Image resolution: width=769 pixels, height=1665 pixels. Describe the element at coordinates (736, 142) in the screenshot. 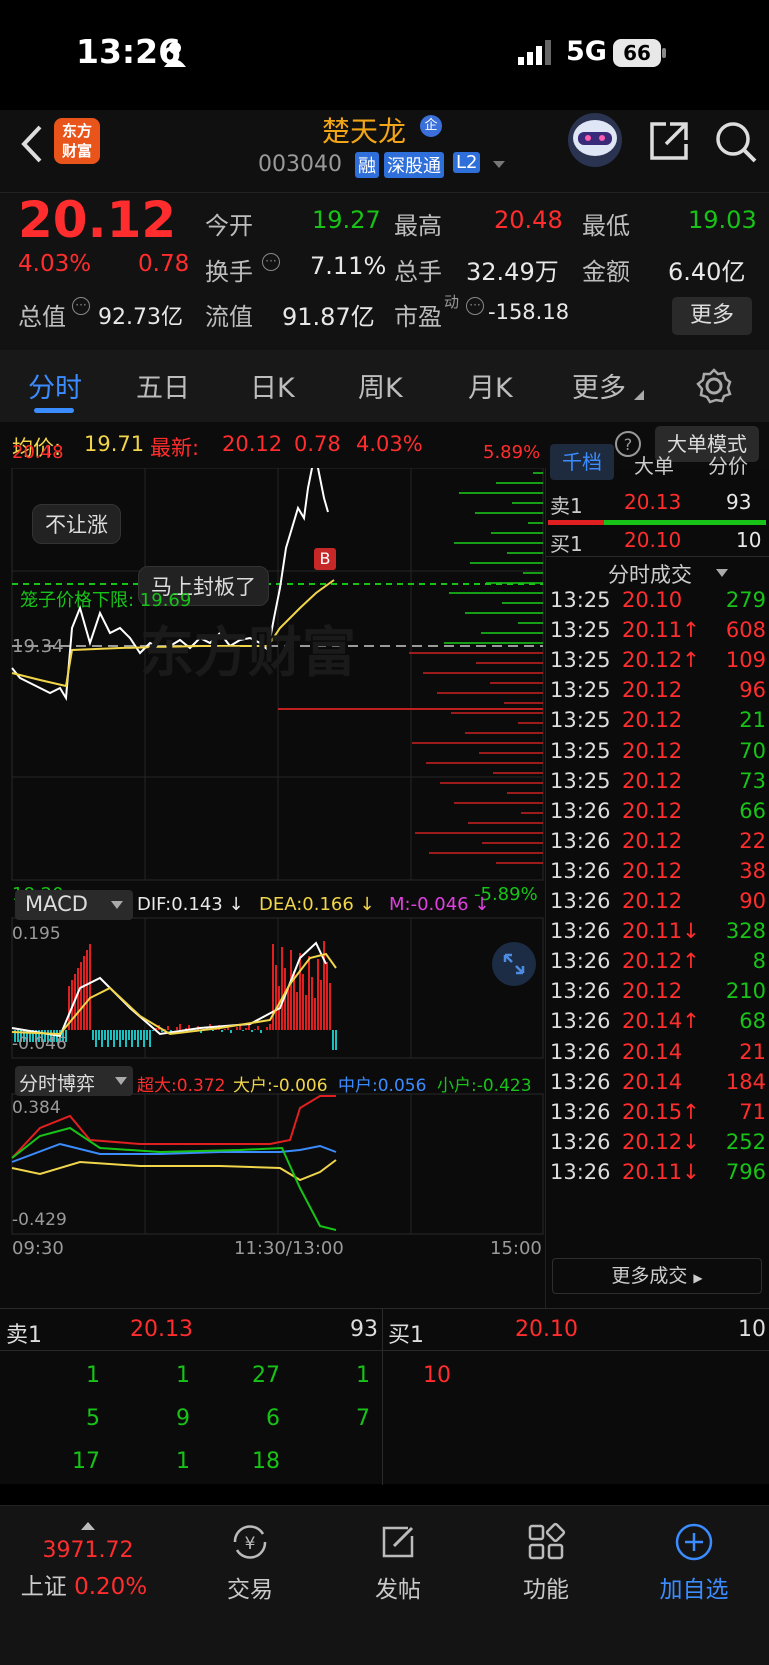

I see `search-icon` at that location.